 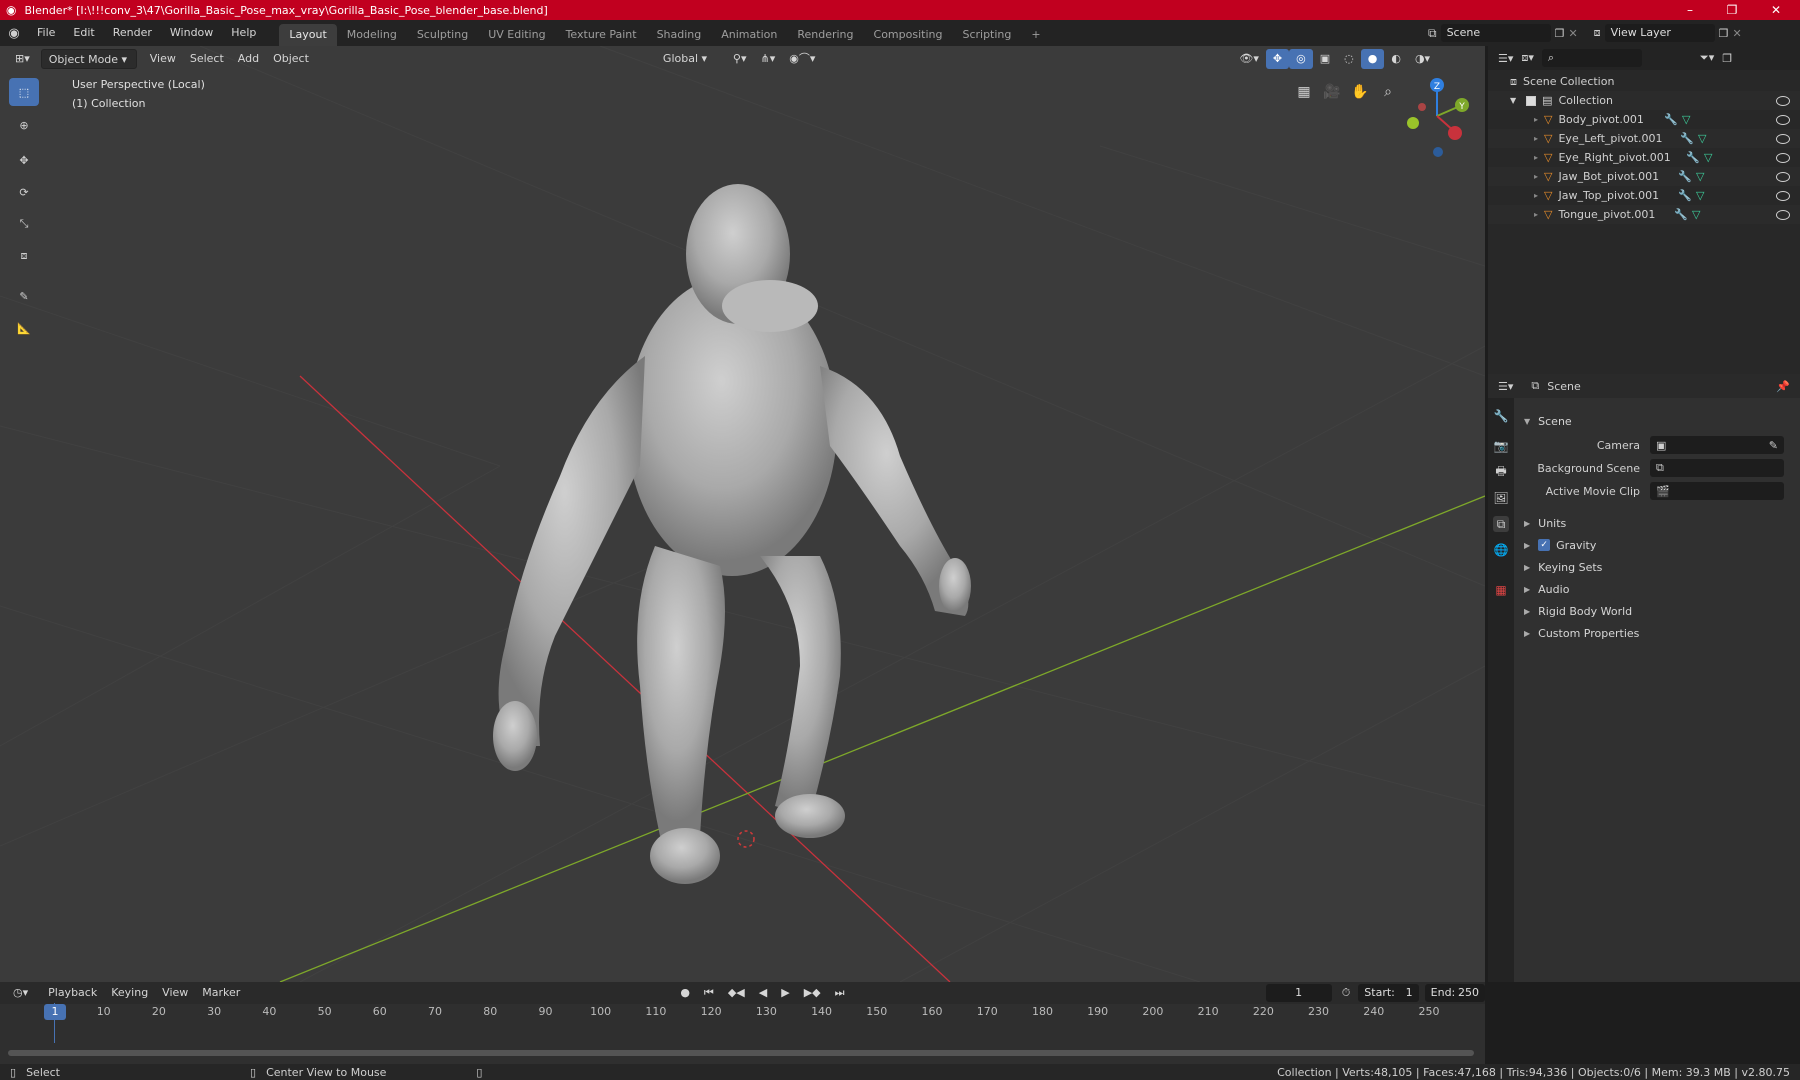 I want to click on maximize-button: ❐, so click(x=1732, y=10).